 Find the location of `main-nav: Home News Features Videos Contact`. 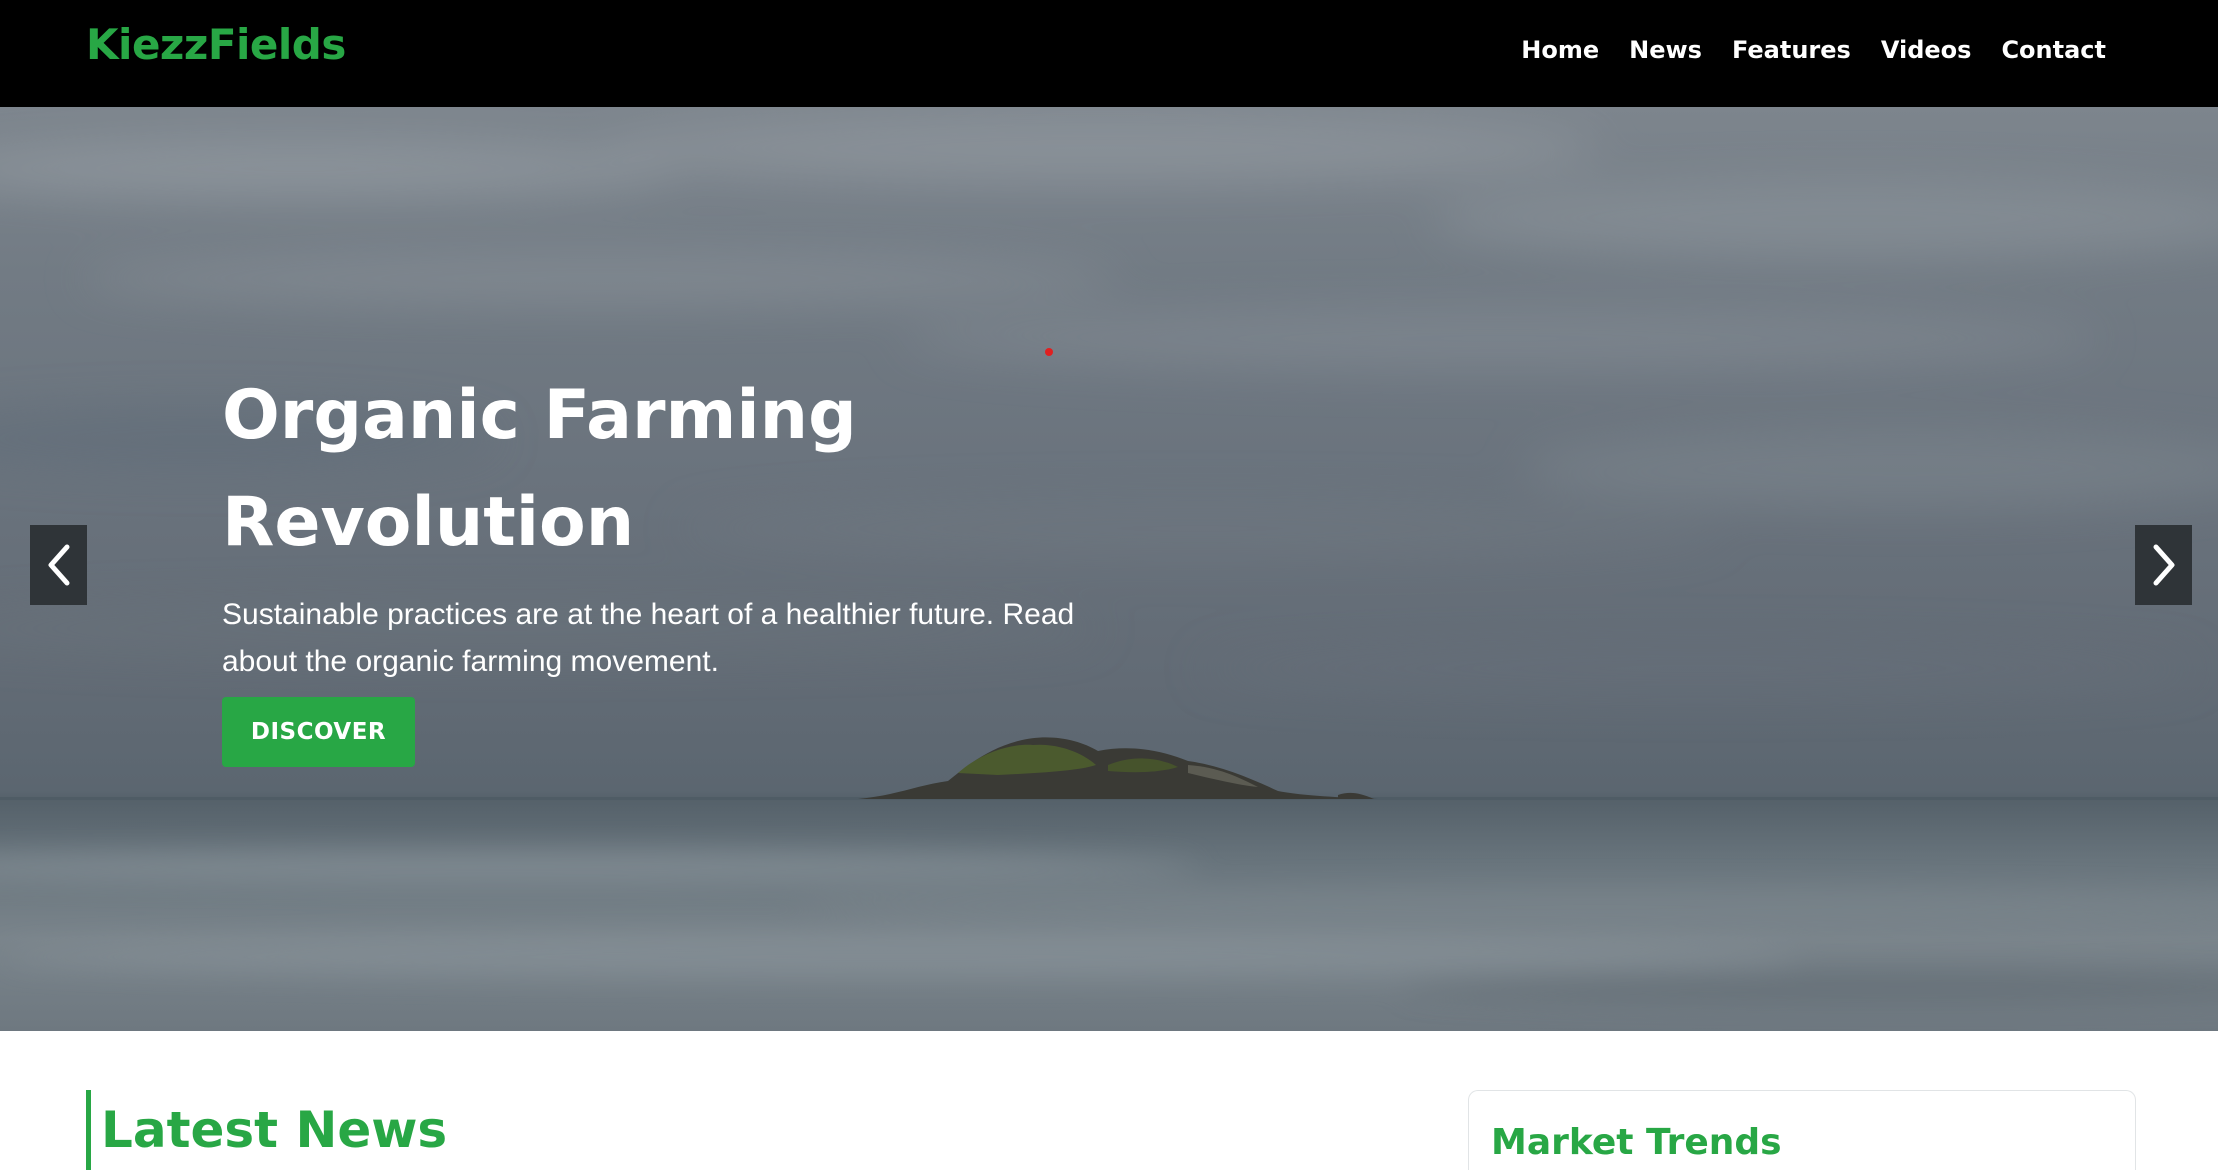

main-nav: Home News Features Videos Contact is located at coordinates (1813, 50).